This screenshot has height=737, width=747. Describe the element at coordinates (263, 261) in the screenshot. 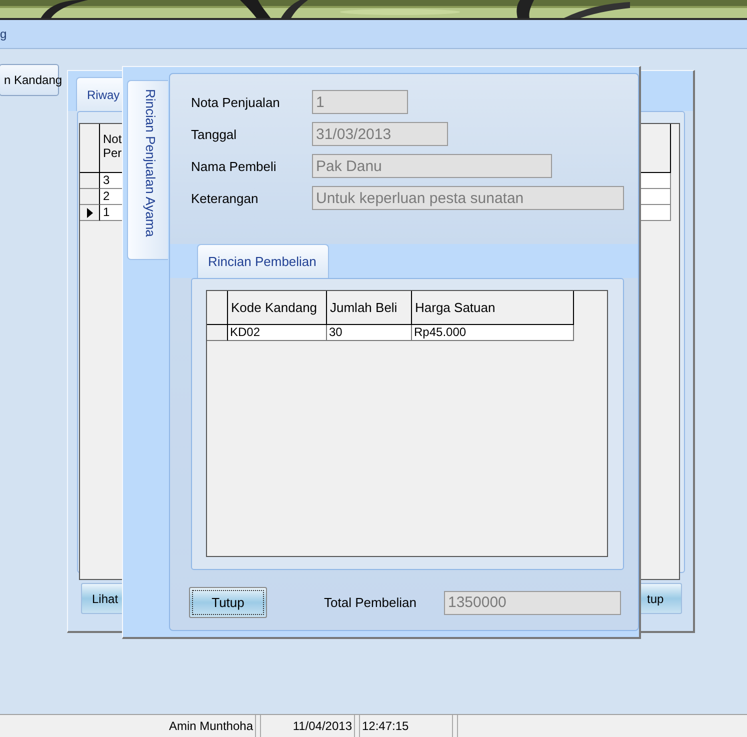

I see `tab: Rincian Pembelian` at that location.